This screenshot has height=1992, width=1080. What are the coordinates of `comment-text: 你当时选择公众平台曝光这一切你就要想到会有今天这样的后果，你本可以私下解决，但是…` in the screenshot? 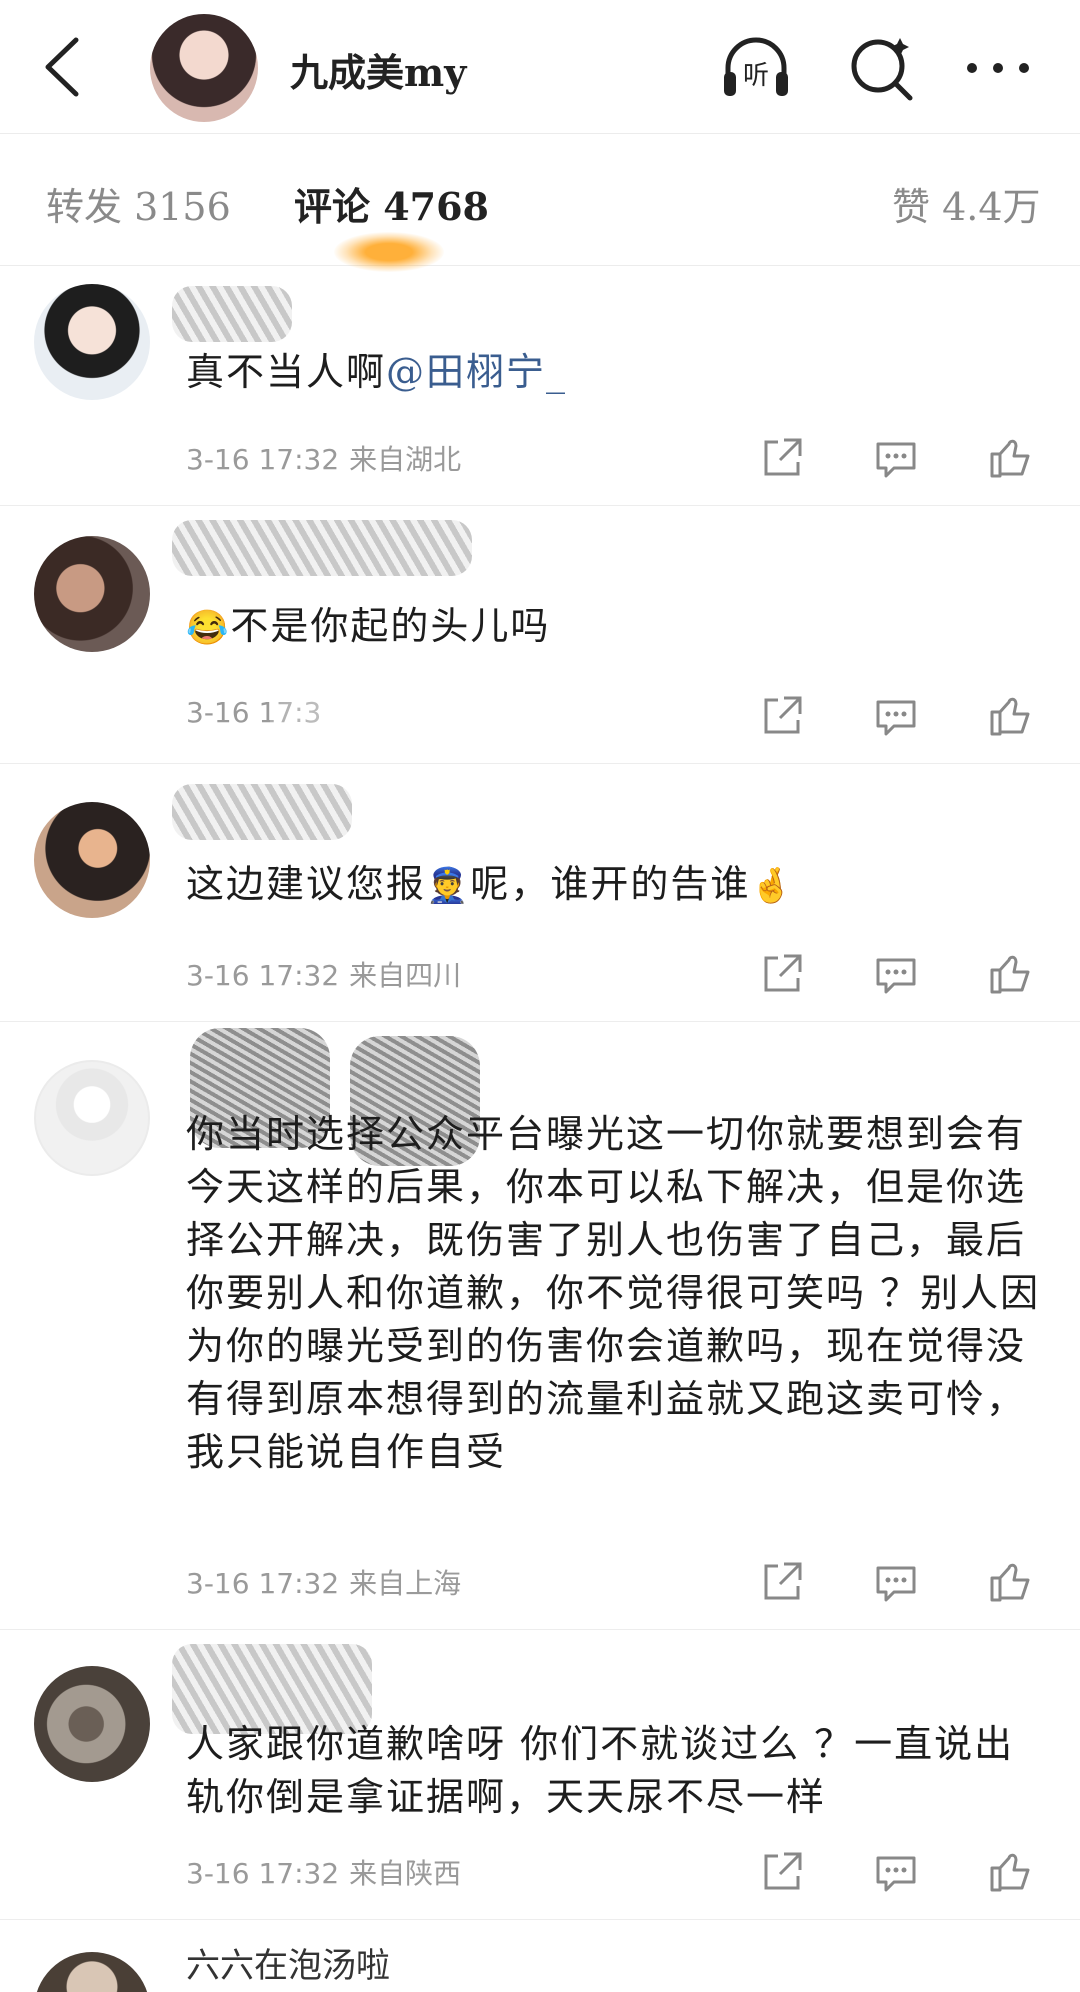 It's located at (613, 1293).